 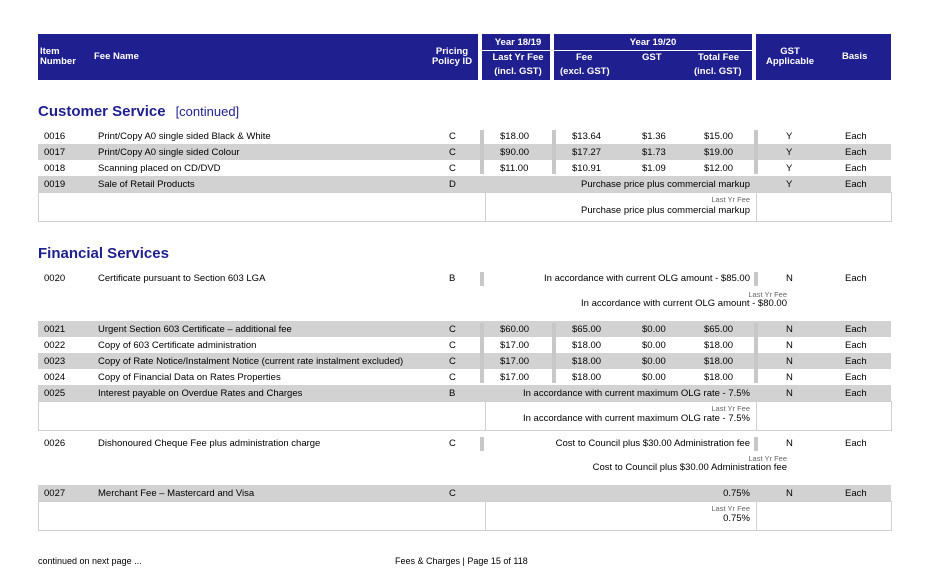 I want to click on header-gst-applicable-2: Applicable, so click(x=790, y=61).